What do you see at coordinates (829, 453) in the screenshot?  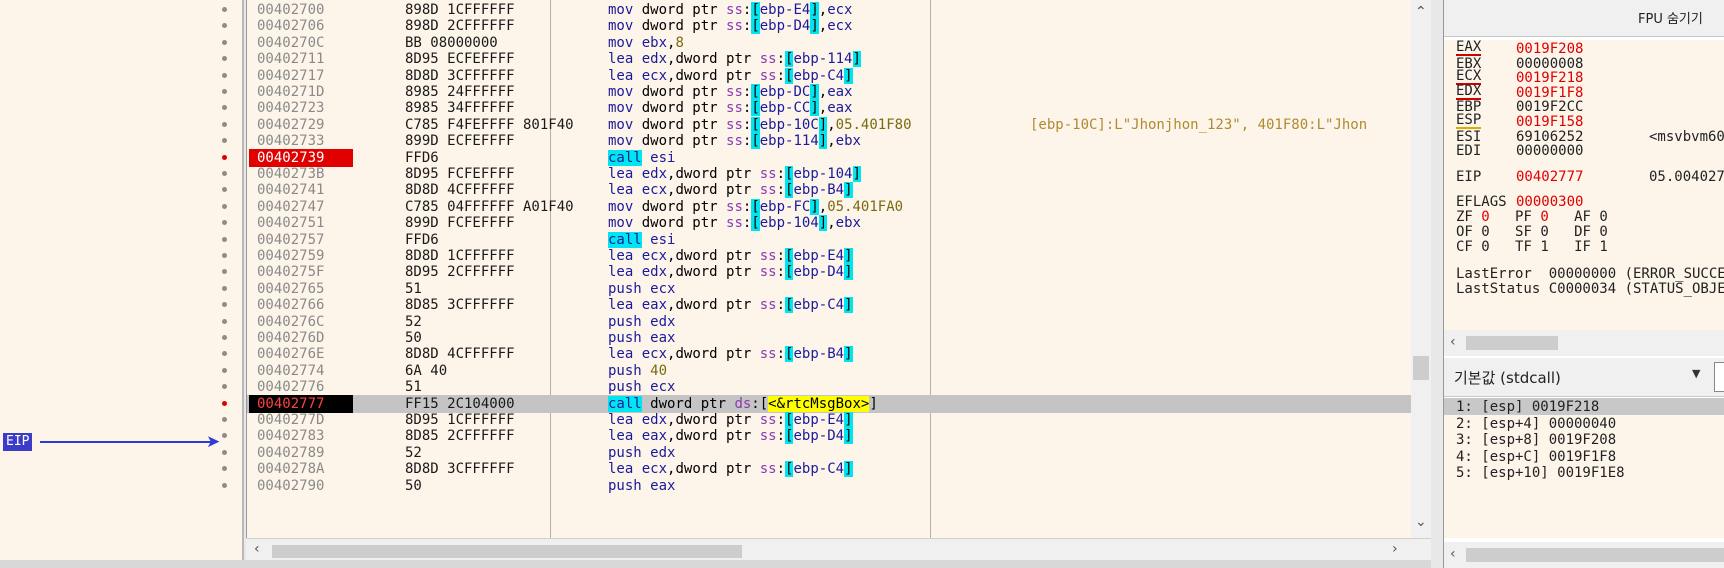 I see `disasm-row: 00402789 52 push edx` at bounding box center [829, 453].